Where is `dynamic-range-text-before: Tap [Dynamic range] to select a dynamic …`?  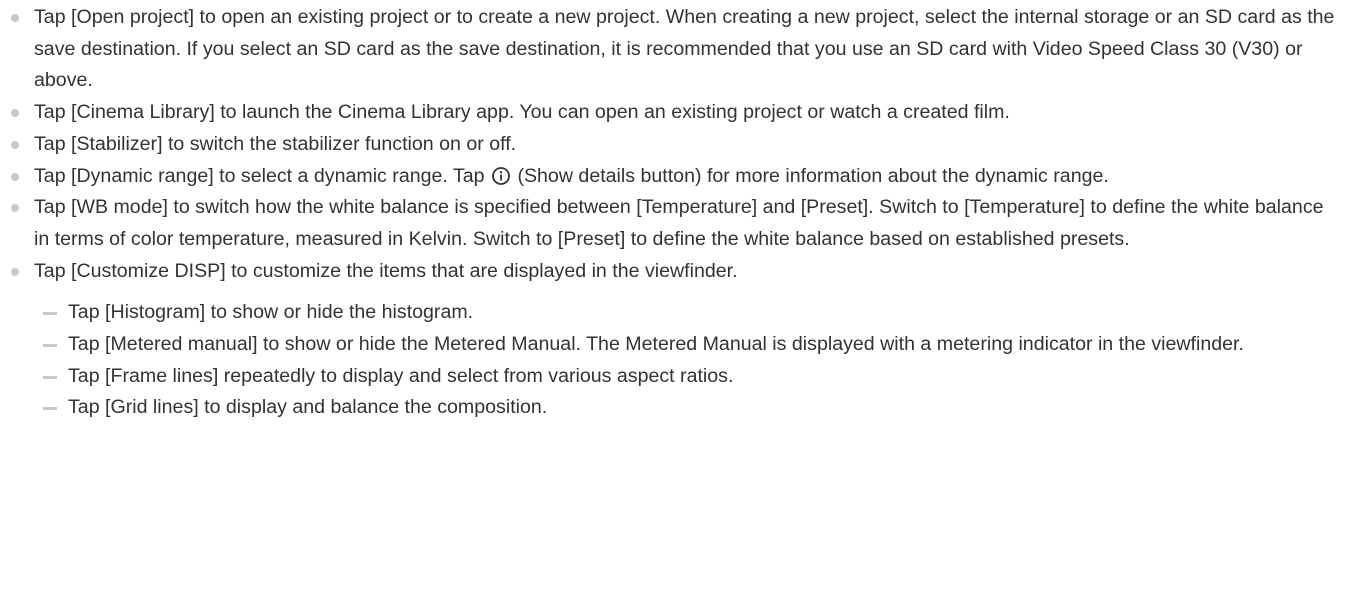
dynamic-range-text-before: Tap [Dynamic range] to select a dynamic … is located at coordinates (259, 175).